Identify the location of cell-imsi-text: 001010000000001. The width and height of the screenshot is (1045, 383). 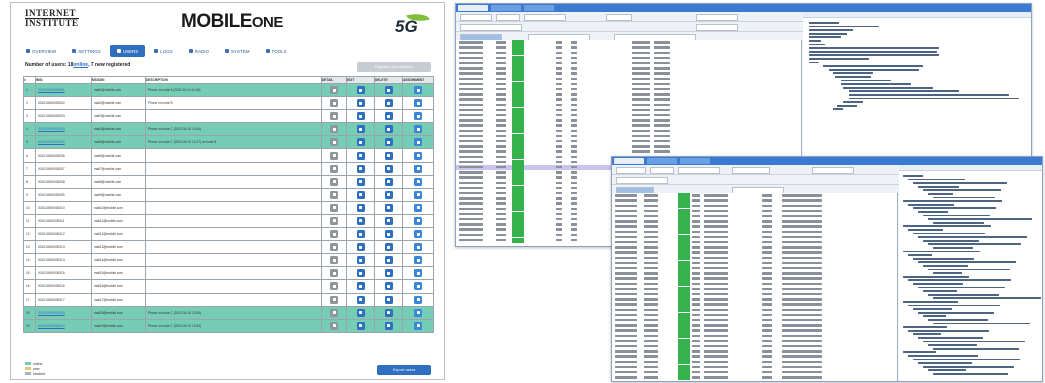
(51, 90).